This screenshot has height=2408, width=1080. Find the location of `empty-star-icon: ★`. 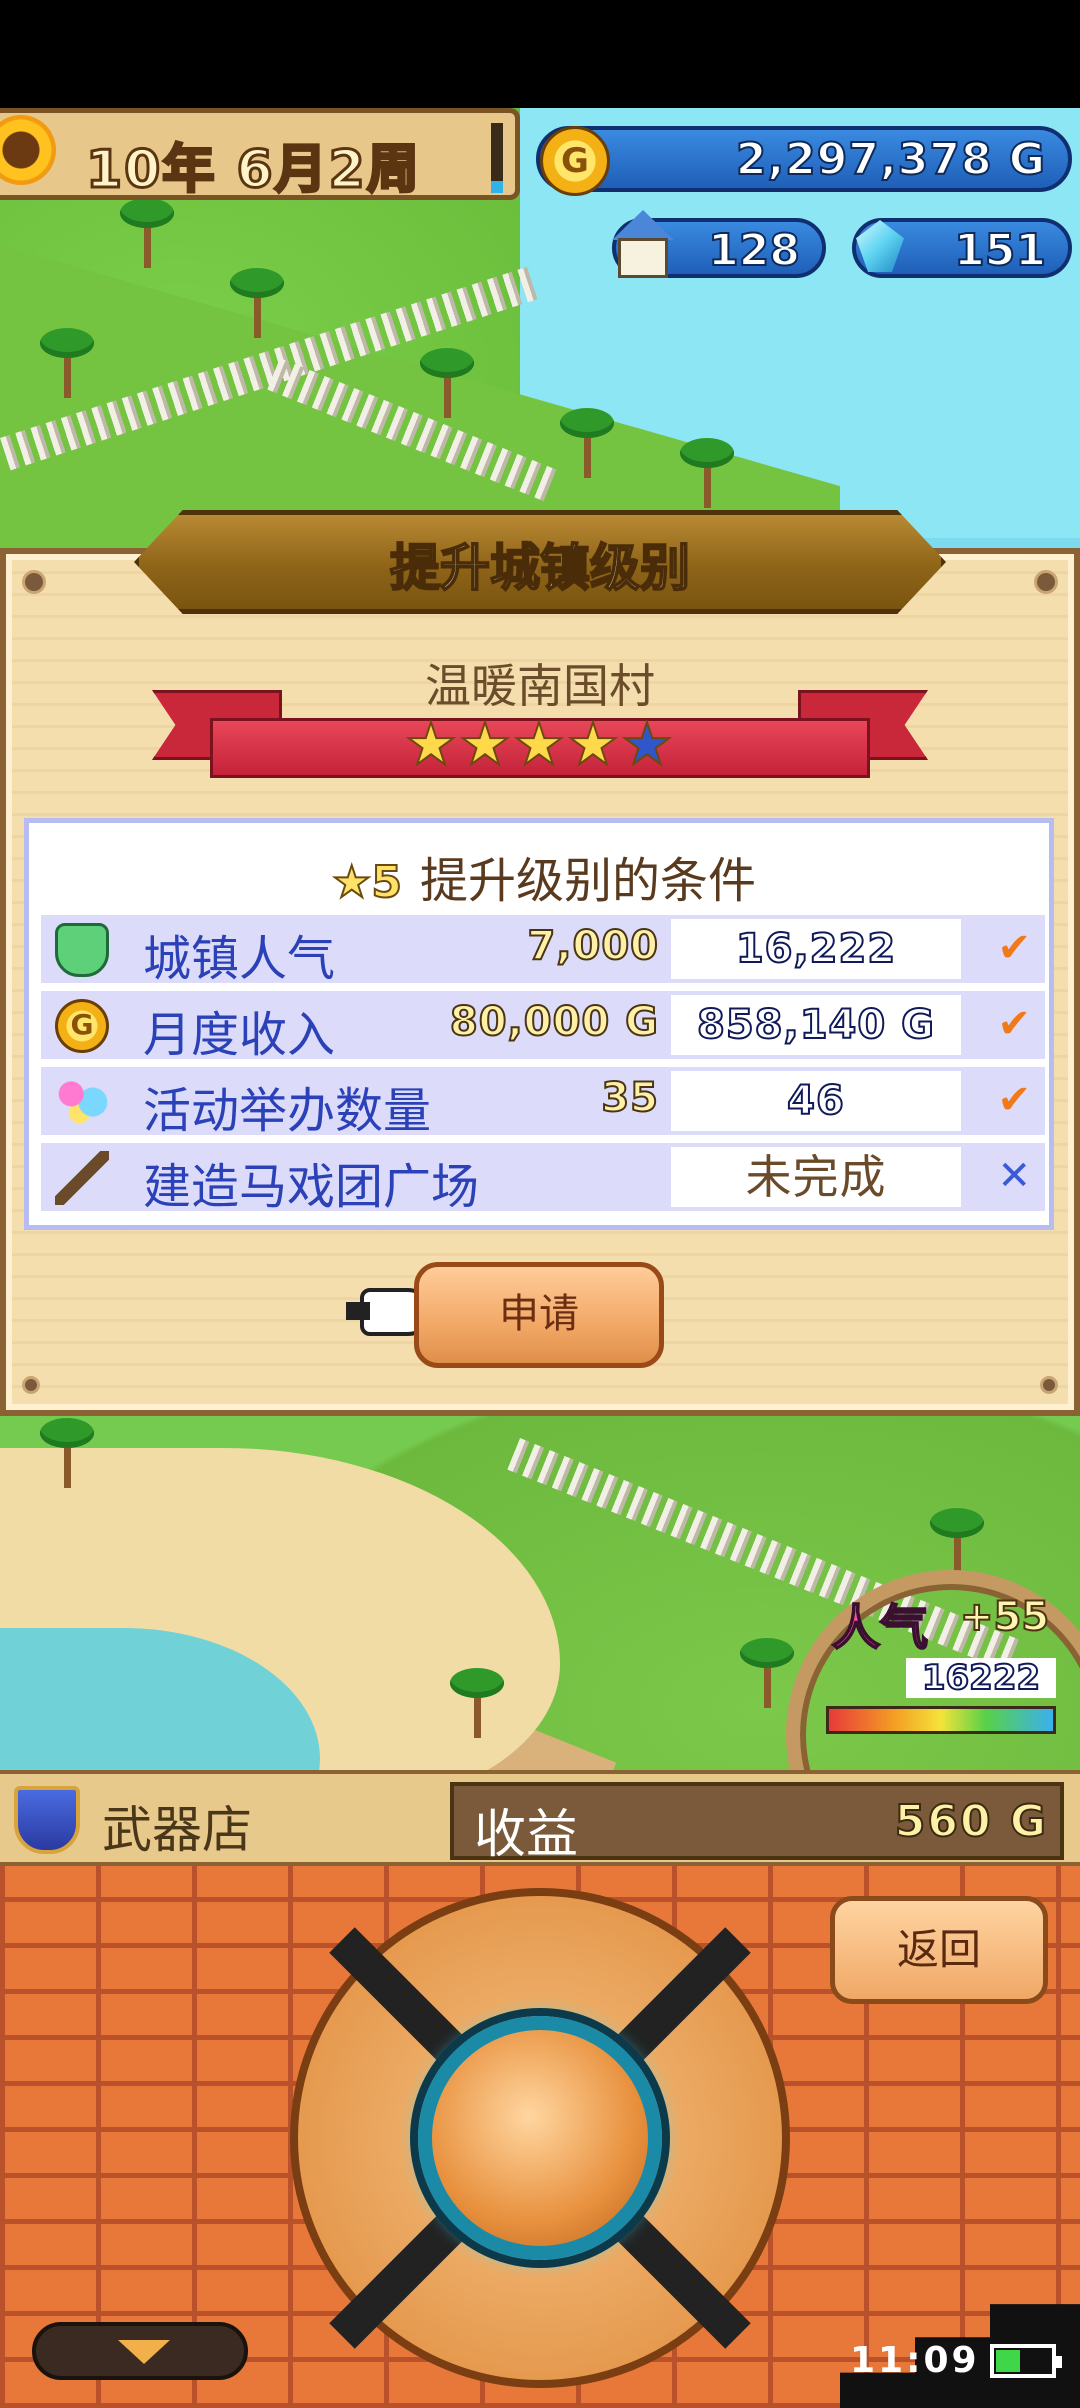

empty-star-icon: ★ is located at coordinates (647, 744).